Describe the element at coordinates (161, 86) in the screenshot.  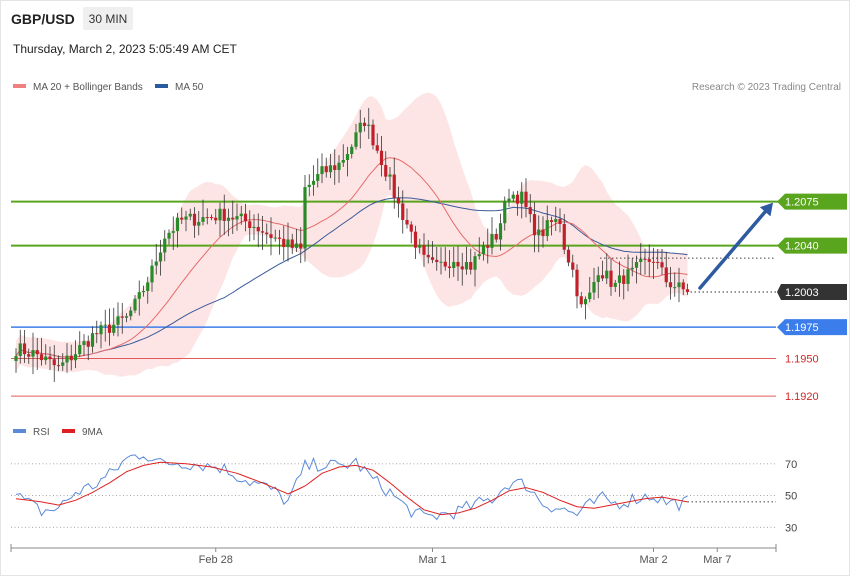
I see `legend-ma50-swatch` at that location.